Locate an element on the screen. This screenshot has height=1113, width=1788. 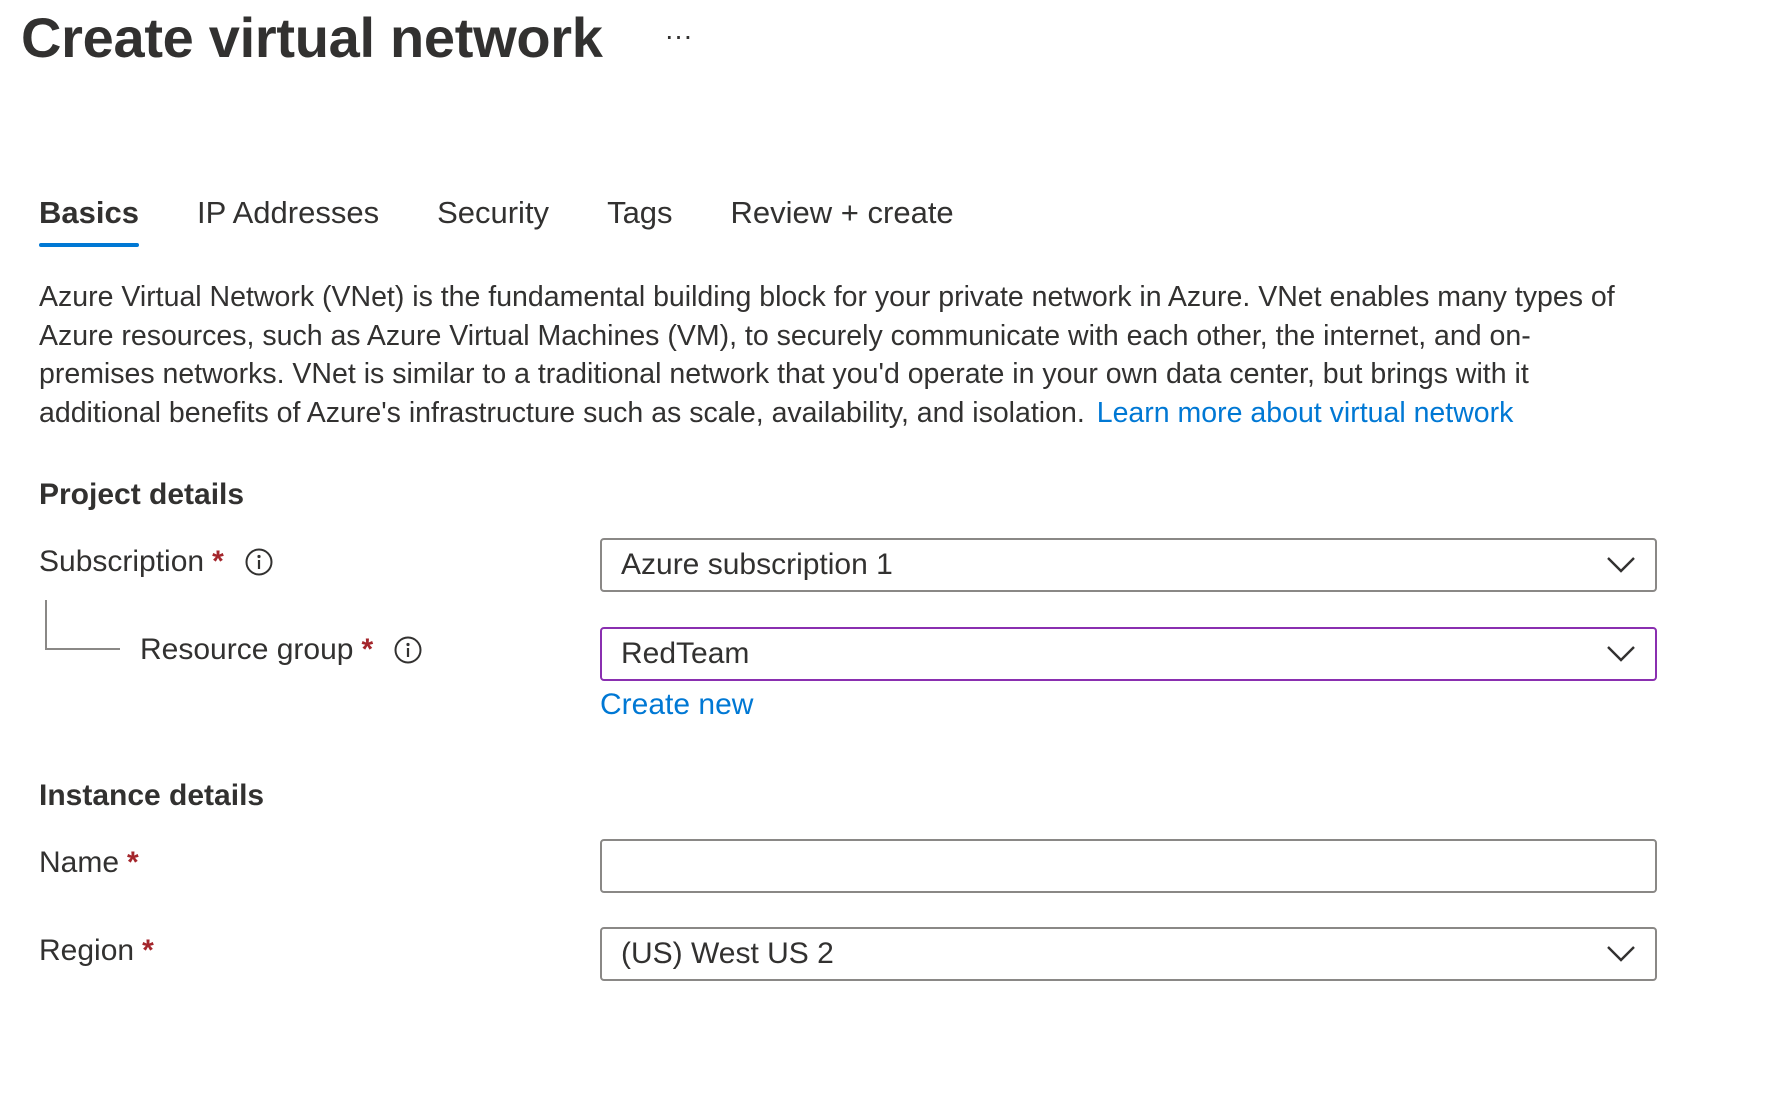
hierarchy-connector is located at coordinates (82, 625).